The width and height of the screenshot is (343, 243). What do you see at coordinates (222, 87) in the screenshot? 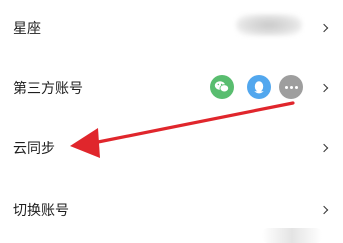
I see `wechat-icon` at bounding box center [222, 87].